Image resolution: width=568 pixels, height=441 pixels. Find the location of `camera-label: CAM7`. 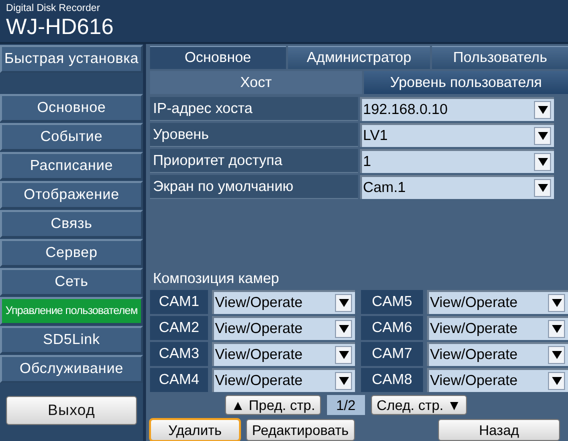

camera-label: CAM7 is located at coordinates (392, 354).